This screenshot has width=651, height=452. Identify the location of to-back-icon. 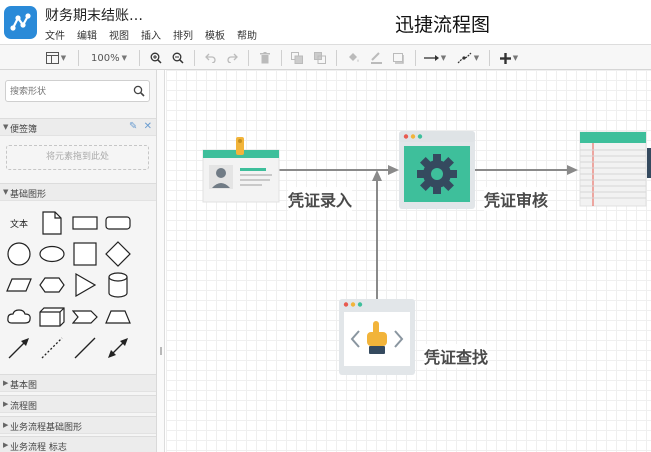
(320, 58).